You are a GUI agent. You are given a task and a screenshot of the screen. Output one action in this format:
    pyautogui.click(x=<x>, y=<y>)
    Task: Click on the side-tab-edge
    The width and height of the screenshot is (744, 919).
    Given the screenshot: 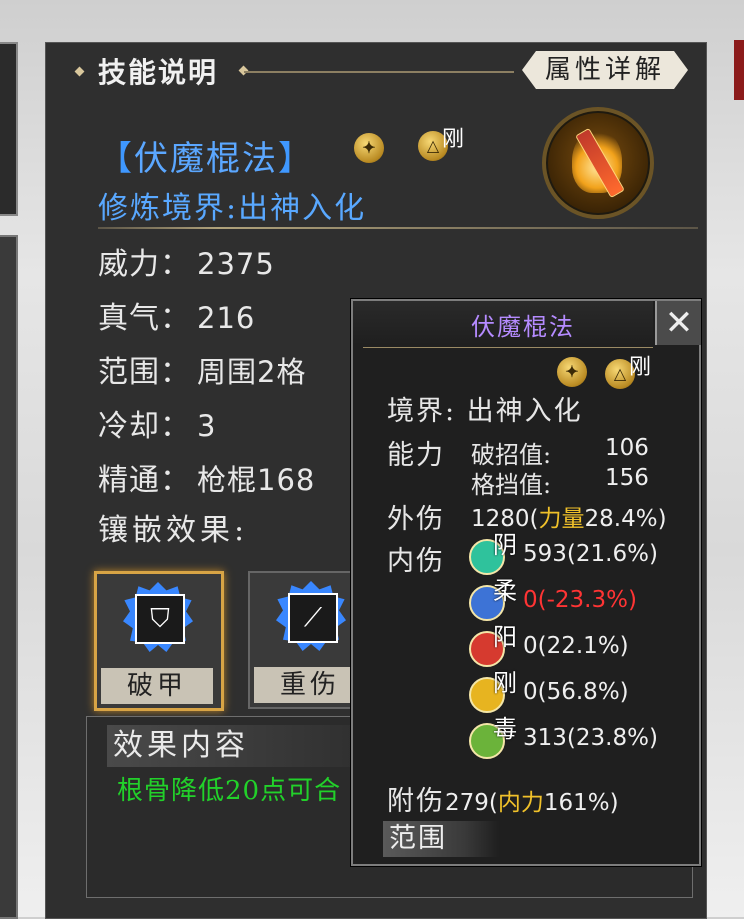 What is the action you would take?
    pyautogui.click(x=739, y=70)
    